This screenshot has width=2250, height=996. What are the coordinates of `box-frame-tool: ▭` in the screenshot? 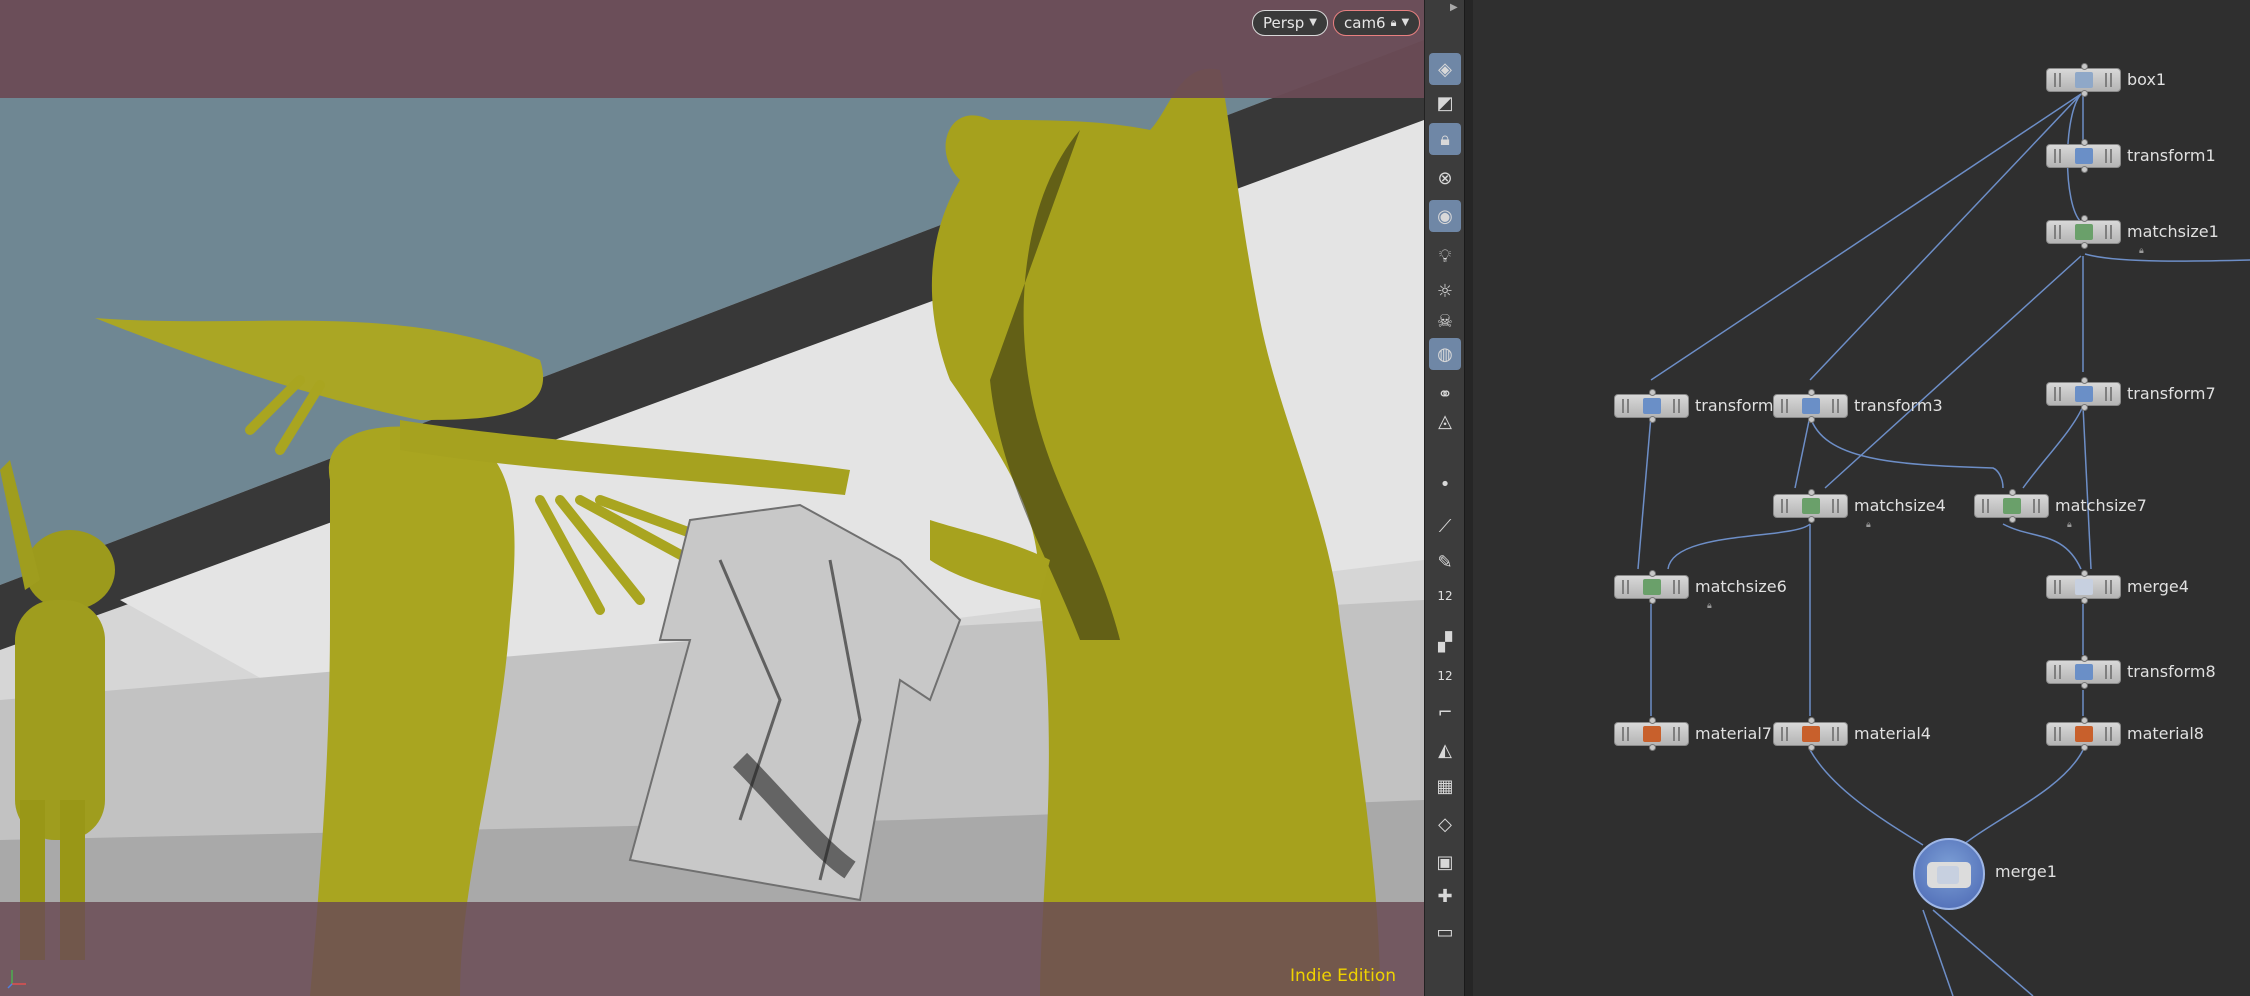 It's located at (1445, 932).